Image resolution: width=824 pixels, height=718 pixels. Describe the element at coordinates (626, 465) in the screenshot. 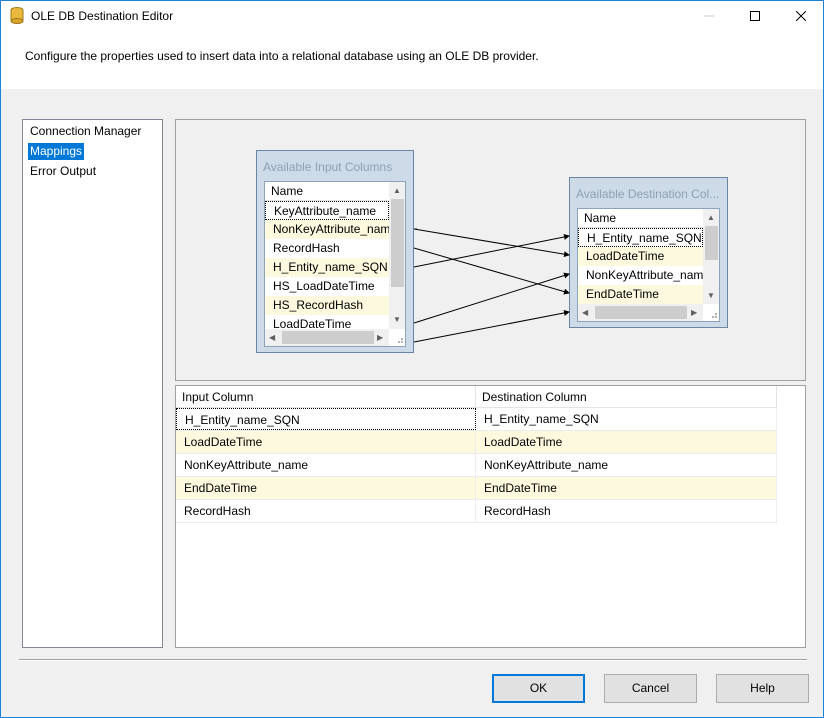

I see `destination-cell: NonKeyAttribute_name` at that location.